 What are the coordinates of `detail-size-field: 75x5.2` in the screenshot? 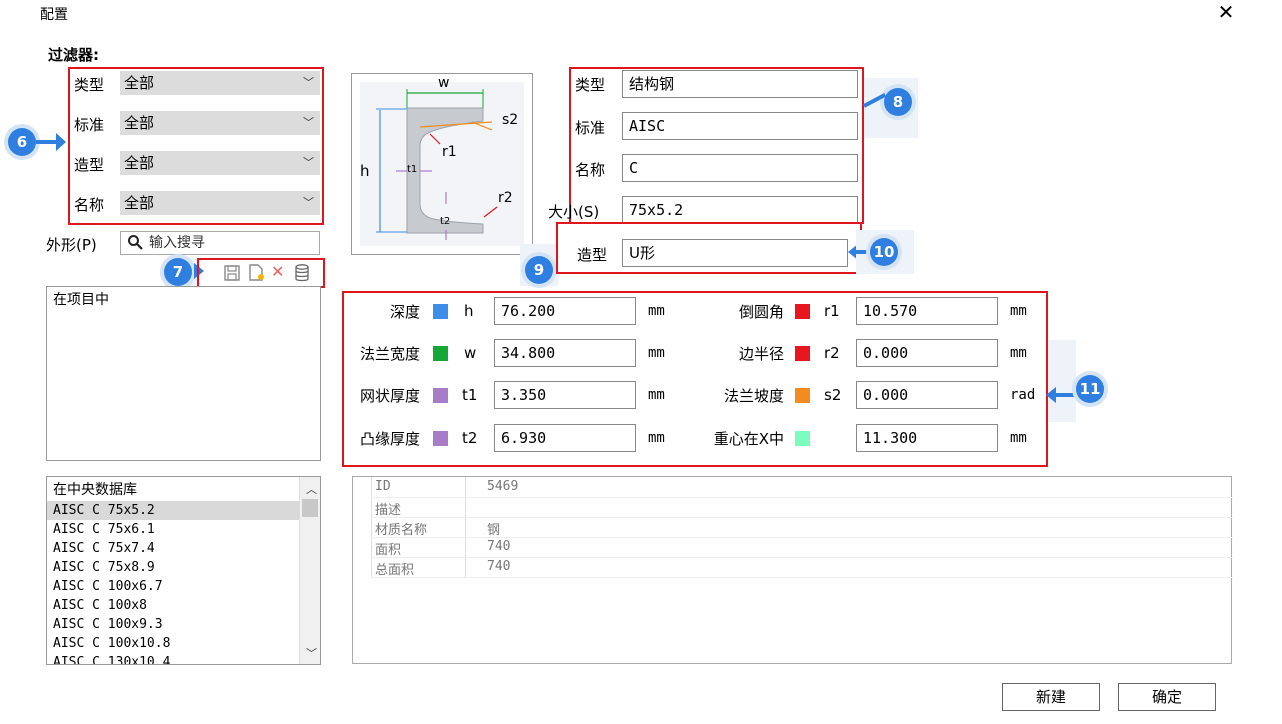 It's located at (740, 210).